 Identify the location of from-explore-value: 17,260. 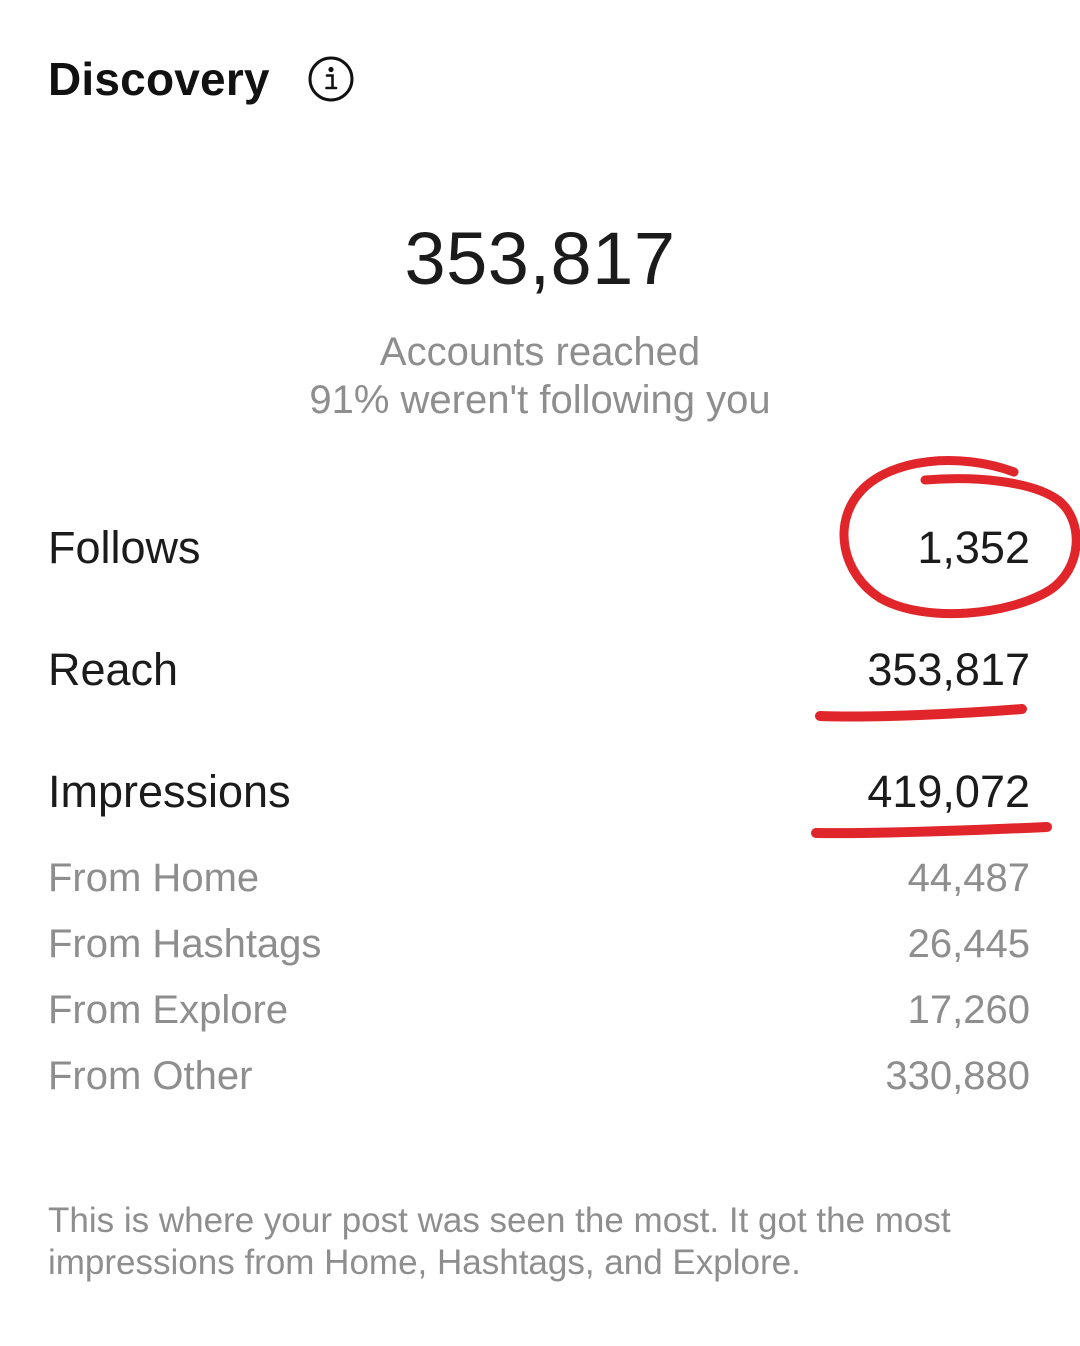
(968, 1010).